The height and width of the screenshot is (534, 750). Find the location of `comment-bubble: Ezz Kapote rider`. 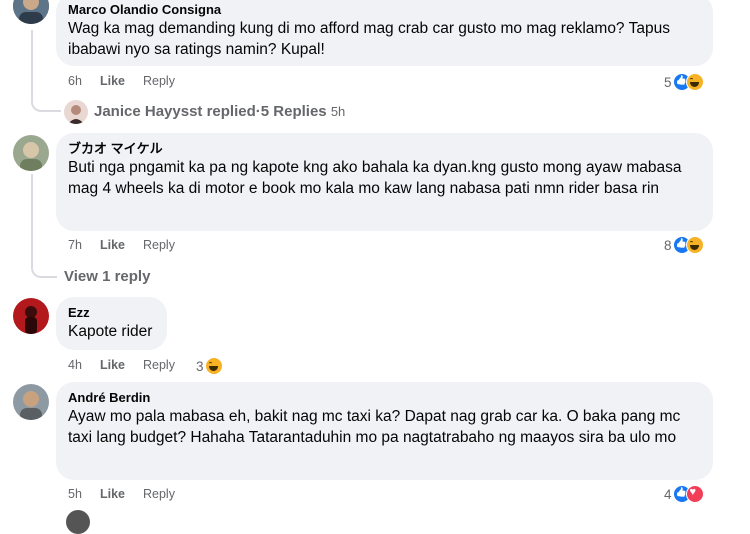

comment-bubble: Ezz Kapote rider is located at coordinates (111, 323).